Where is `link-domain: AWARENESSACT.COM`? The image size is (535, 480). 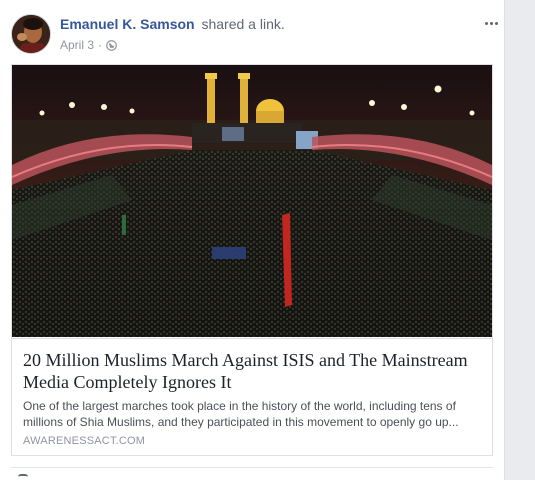
link-domain: AWARENESSACT.COM is located at coordinates (84, 441).